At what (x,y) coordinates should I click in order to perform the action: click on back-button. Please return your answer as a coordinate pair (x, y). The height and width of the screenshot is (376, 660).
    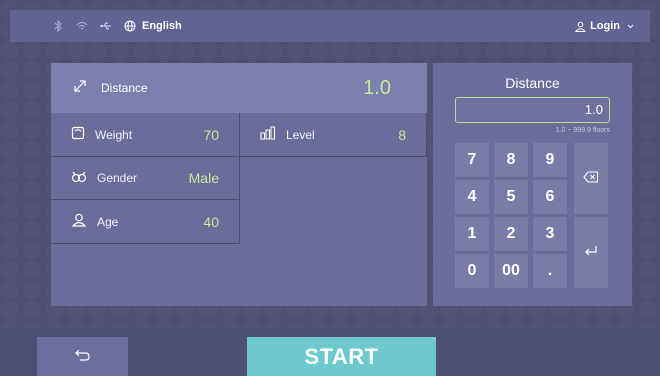
    Looking at the image, I should click on (82, 356).